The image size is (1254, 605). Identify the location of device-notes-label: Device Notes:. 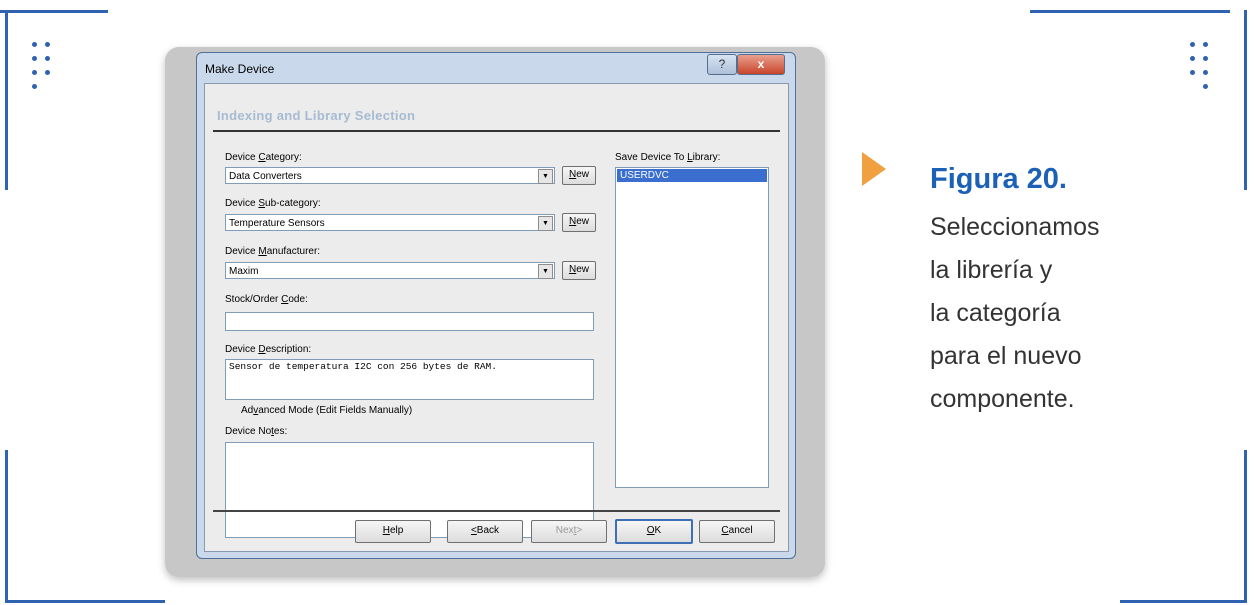
(256, 431).